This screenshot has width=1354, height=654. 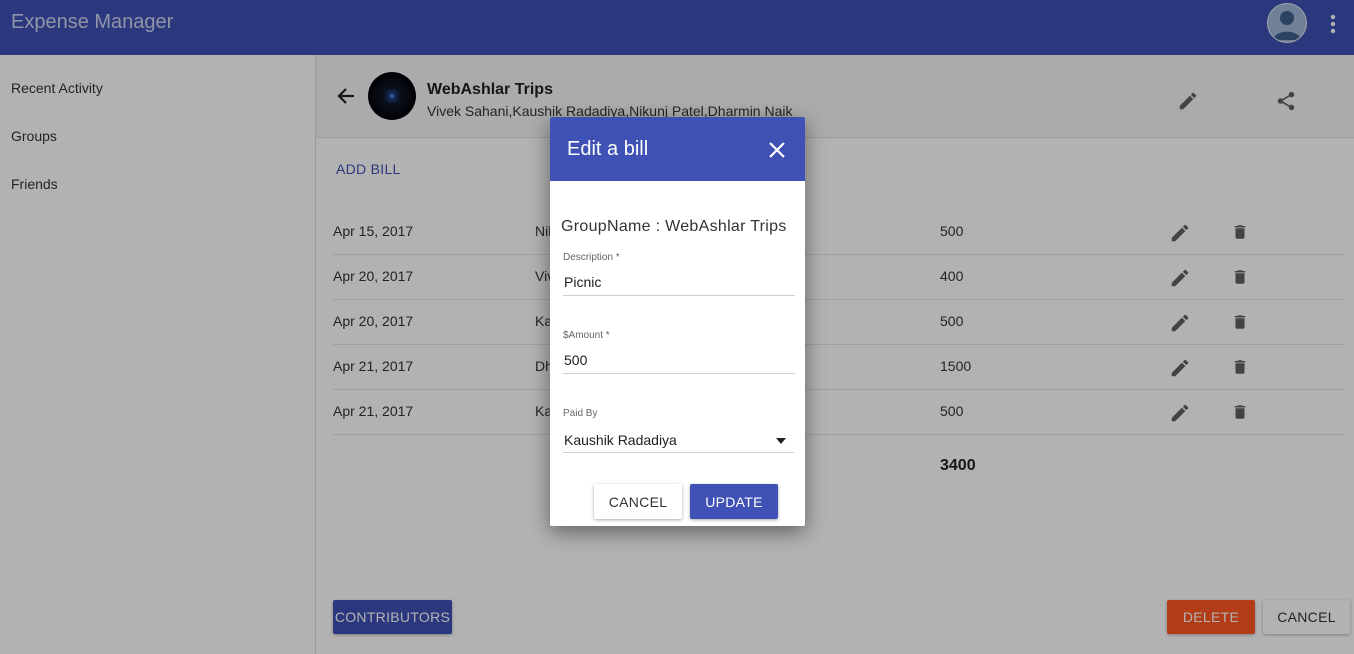 I want to click on dialog-title: Edit a bill, so click(x=608, y=149).